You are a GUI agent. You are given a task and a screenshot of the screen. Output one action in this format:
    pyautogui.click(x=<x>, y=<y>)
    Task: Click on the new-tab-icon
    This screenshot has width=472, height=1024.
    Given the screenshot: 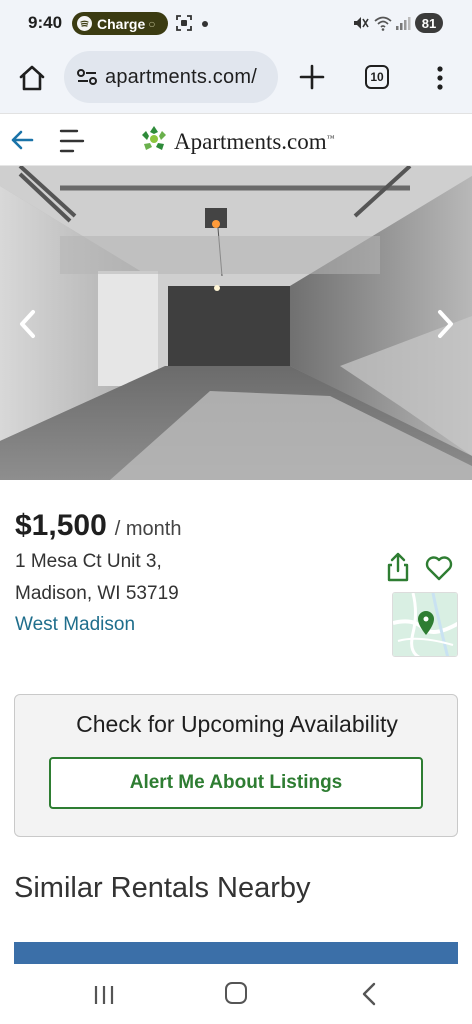 What is the action you would take?
    pyautogui.click(x=312, y=77)
    